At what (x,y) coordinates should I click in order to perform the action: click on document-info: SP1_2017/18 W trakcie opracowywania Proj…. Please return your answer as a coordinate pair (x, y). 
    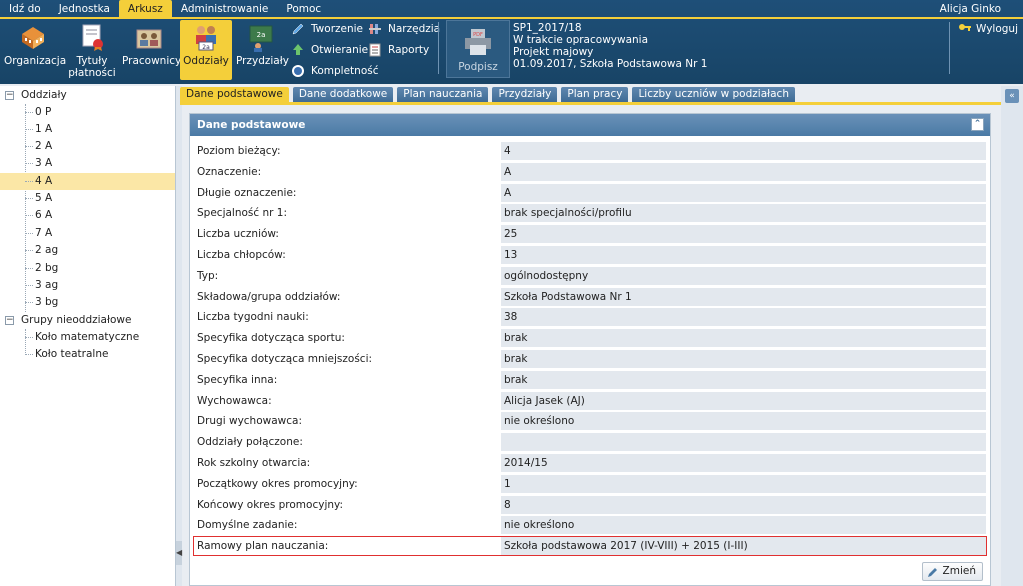
    Looking at the image, I should click on (610, 46).